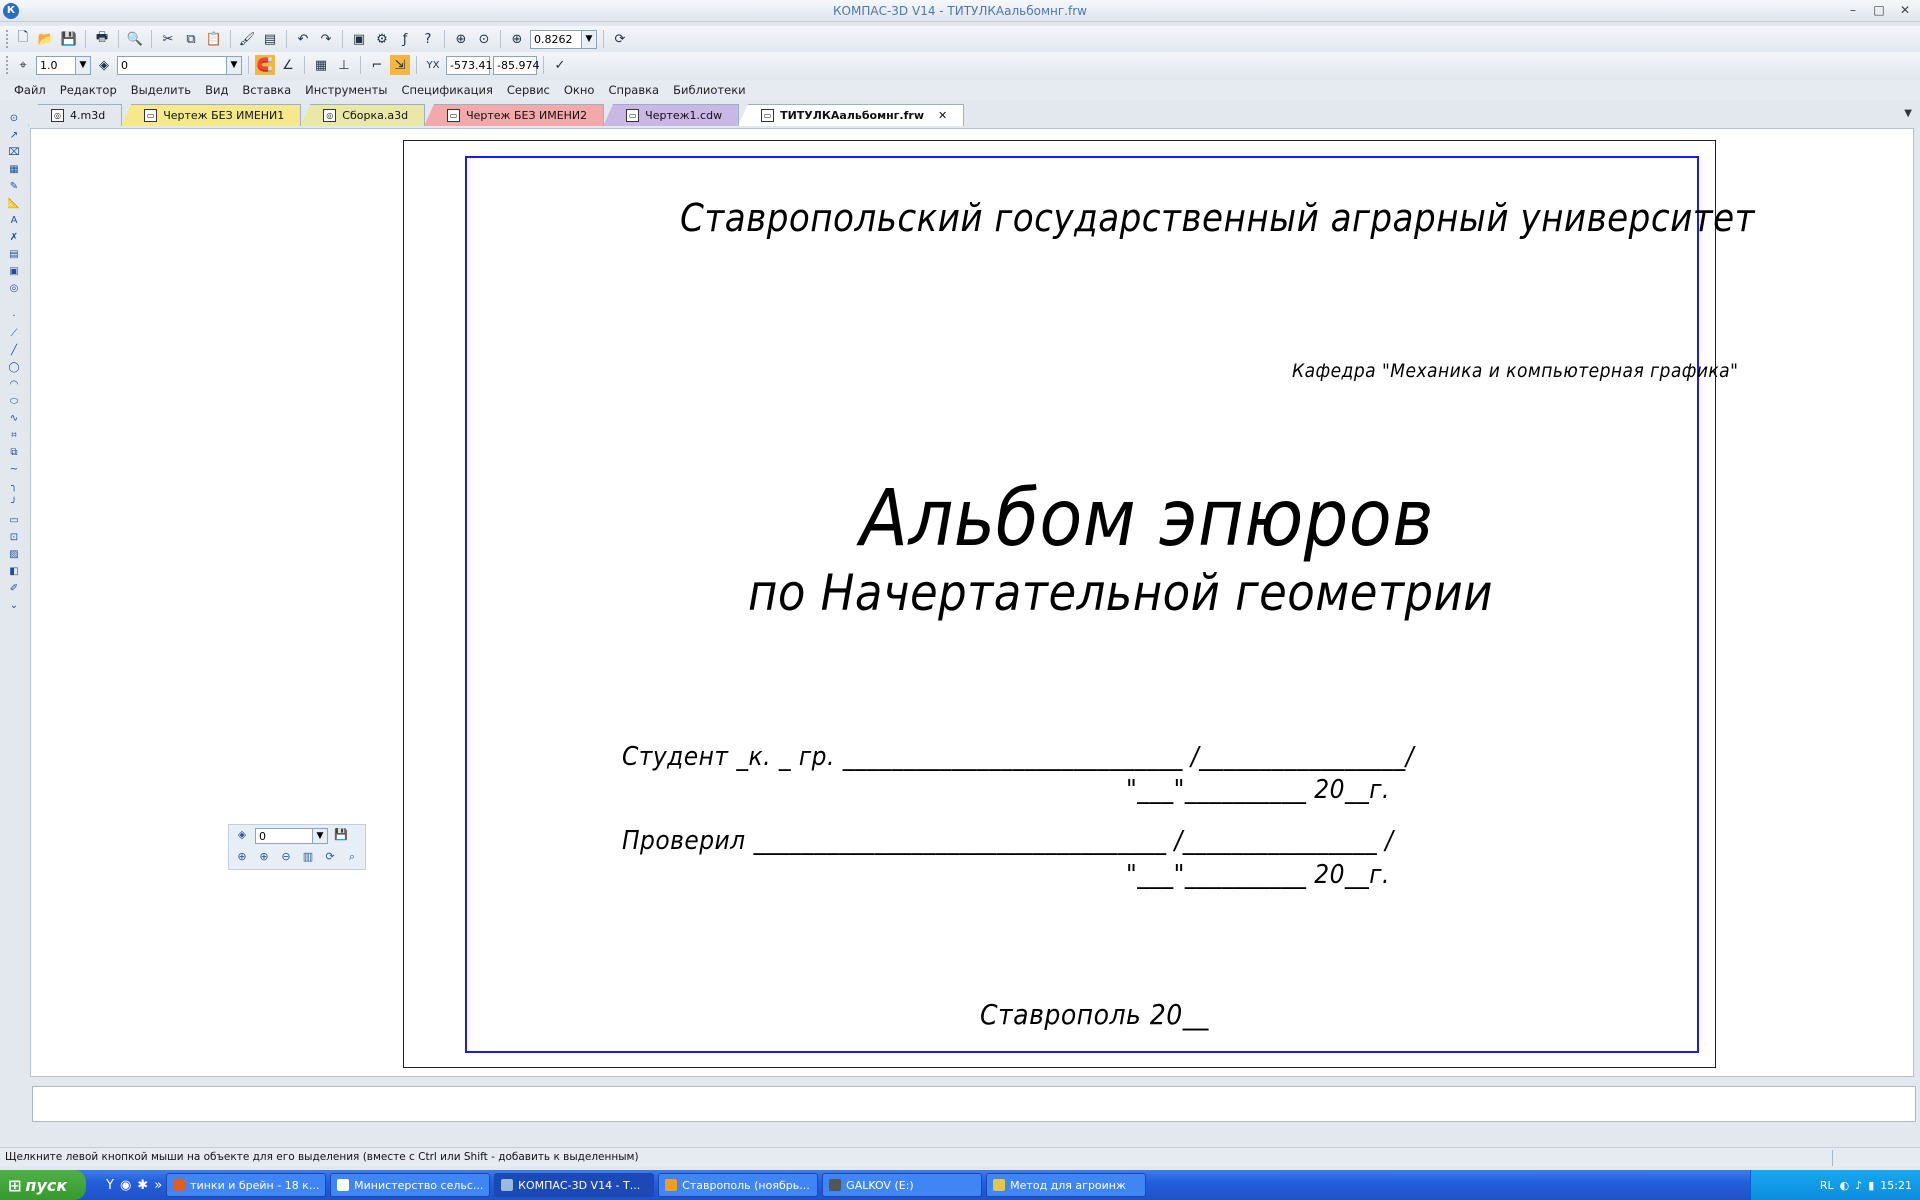 This screenshot has height=1200, width=1920. What do you see at coordinates (14, 334) in the screenshot?
I see `aux-line-icon: ⟋` at bounding box center [14, 334].